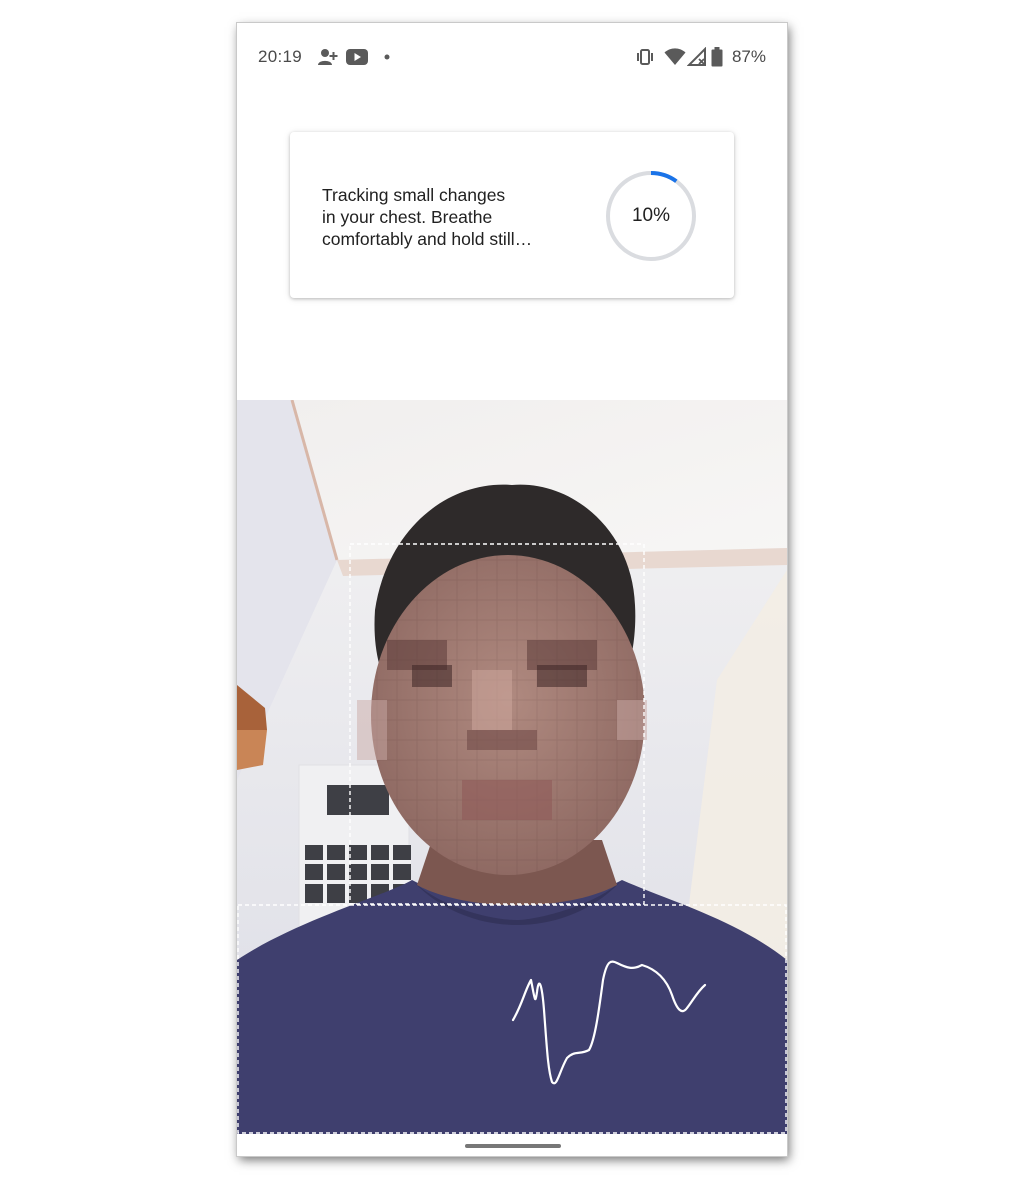  Describe the element at coordinates (717, 57) in the screenshot. I see `battery-icon` at that location.